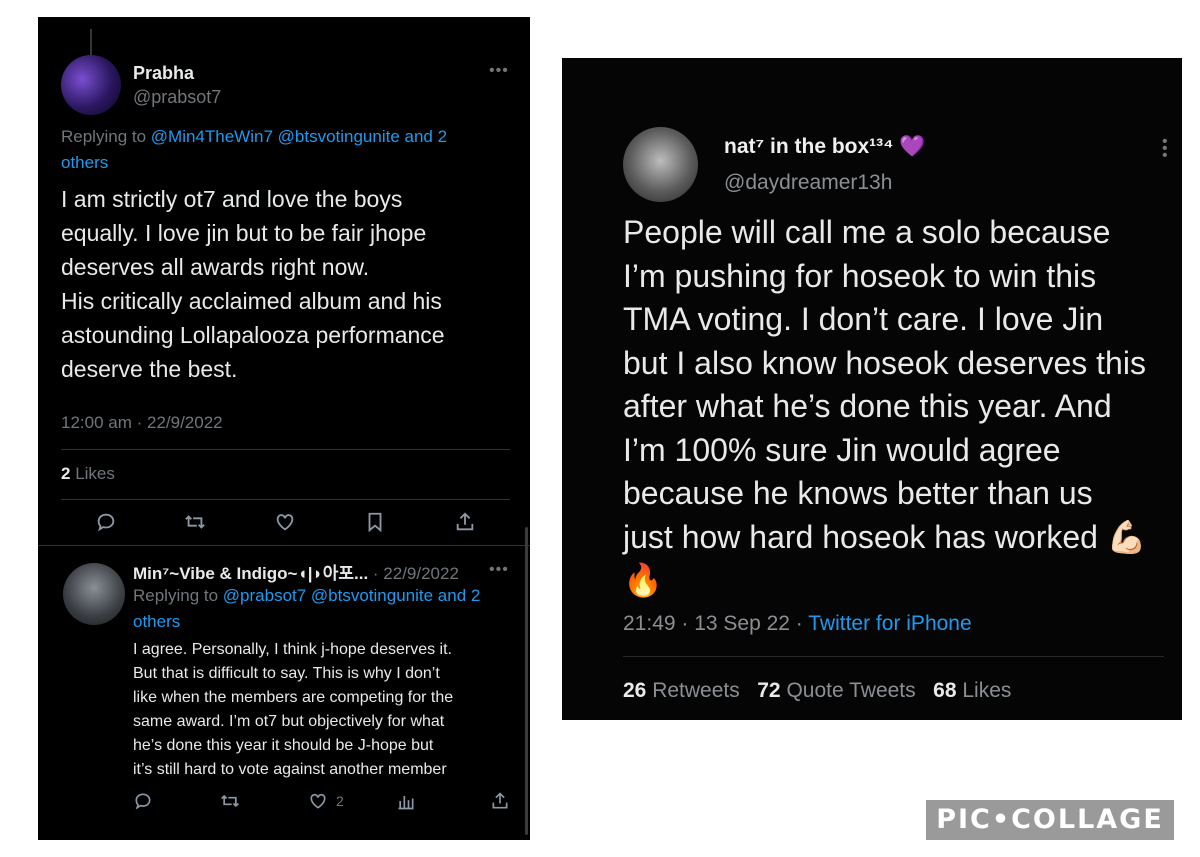 The width and height of the screenshot is (1200, 857). I want to click on tweet-line: after what he’s done this year. And, so click(867, 406).